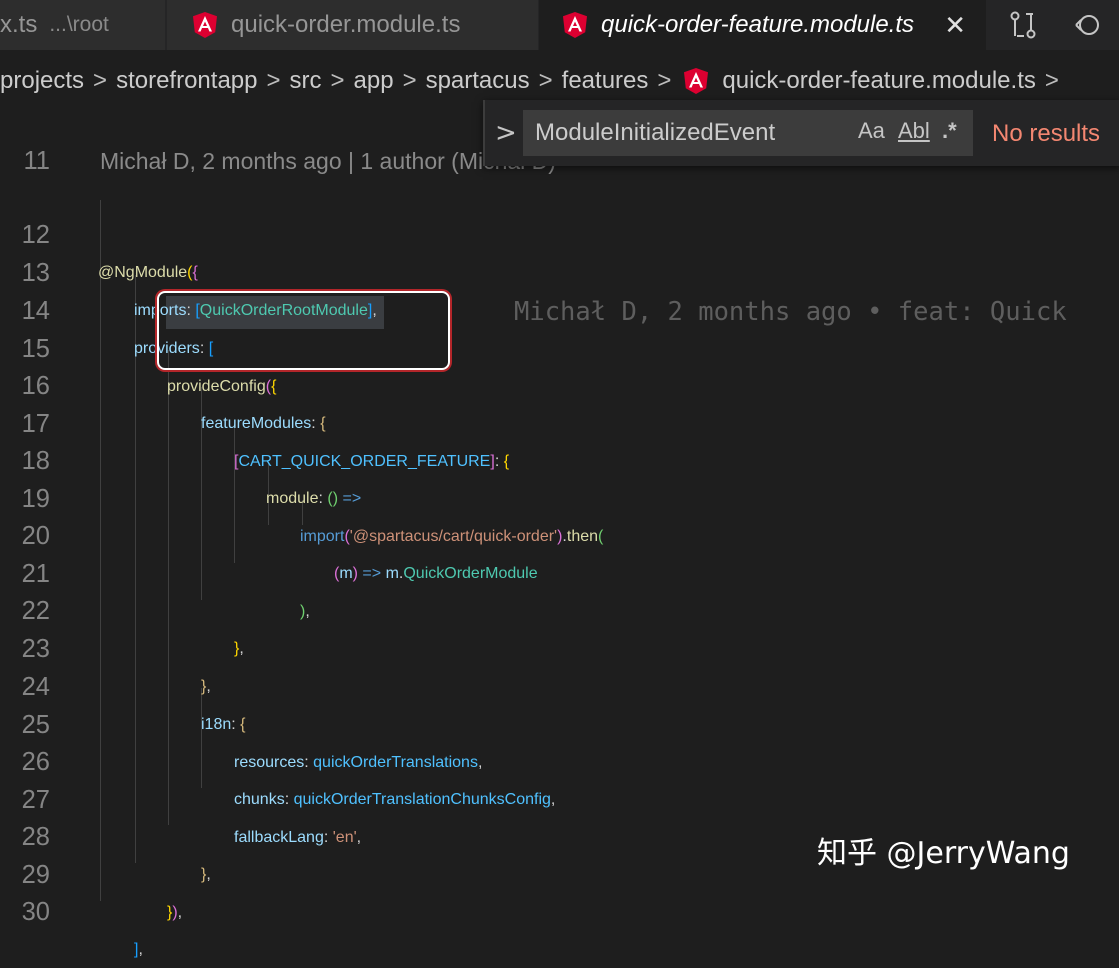 This screenshot has width=1119, height=968. Describe the element at coordinates (42, 81) in the screenshot. I see `breadcrumb-item-projects: projects` at that location.